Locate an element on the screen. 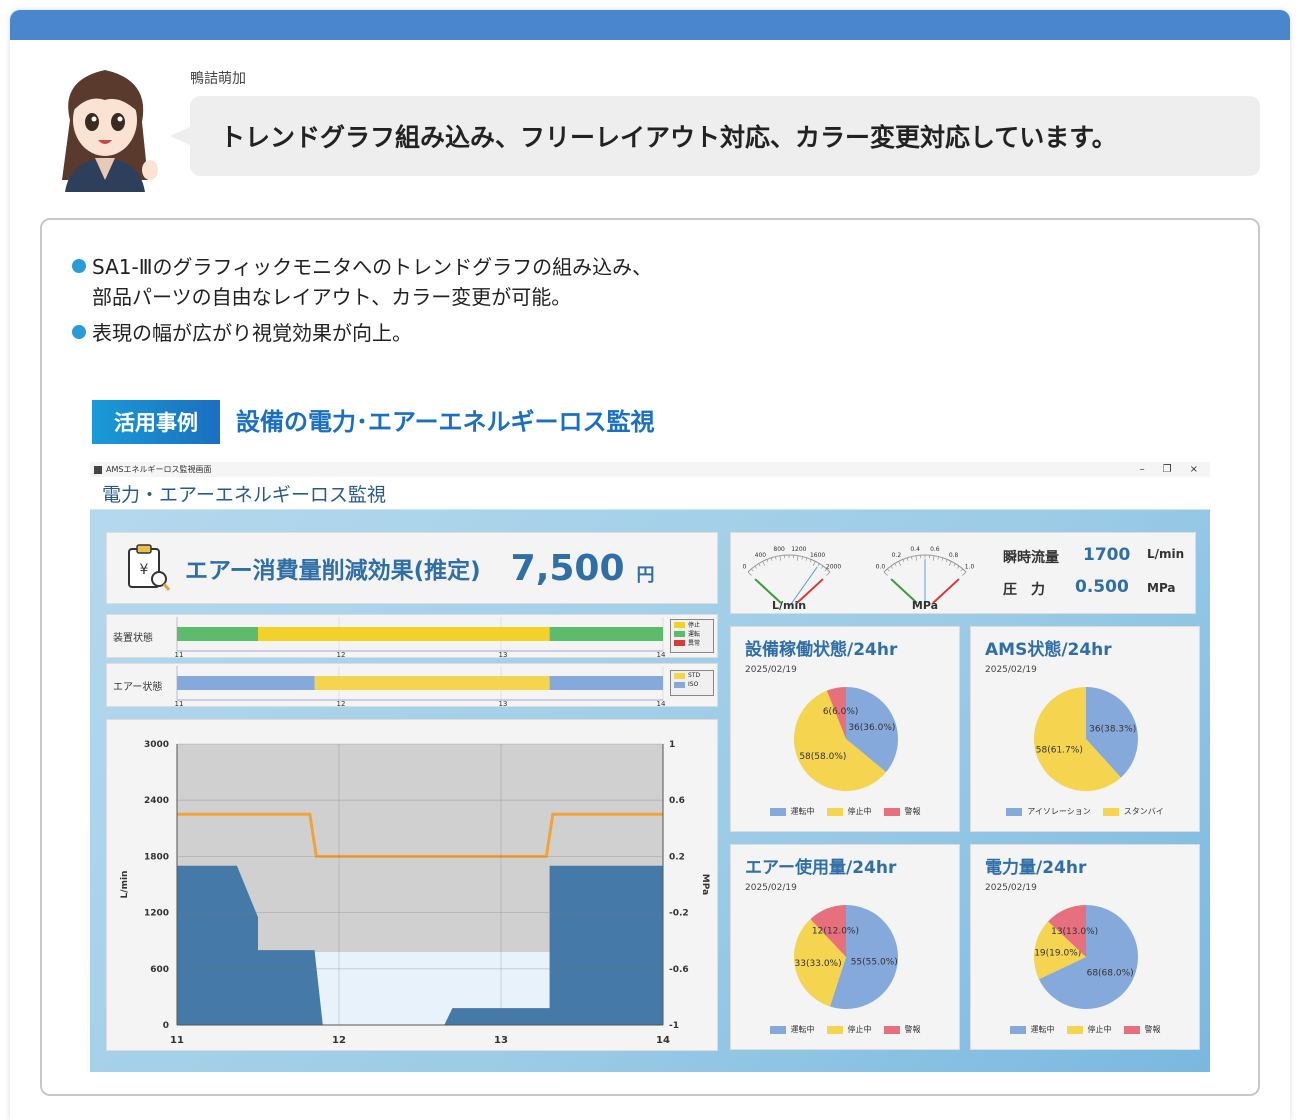 The image size is (1300, 1120). y-tick-label: 1800 is located at coordinates (156, 857).